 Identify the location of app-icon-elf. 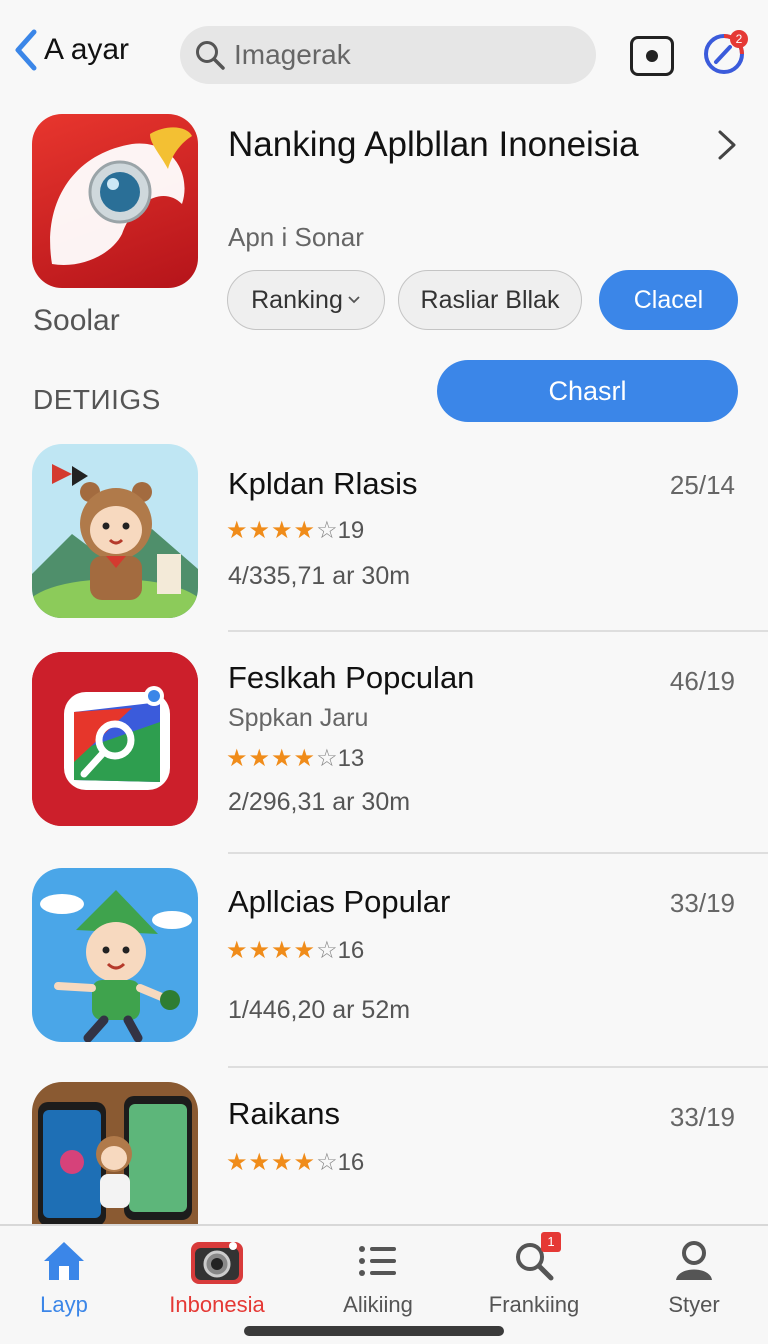
(115, 955).